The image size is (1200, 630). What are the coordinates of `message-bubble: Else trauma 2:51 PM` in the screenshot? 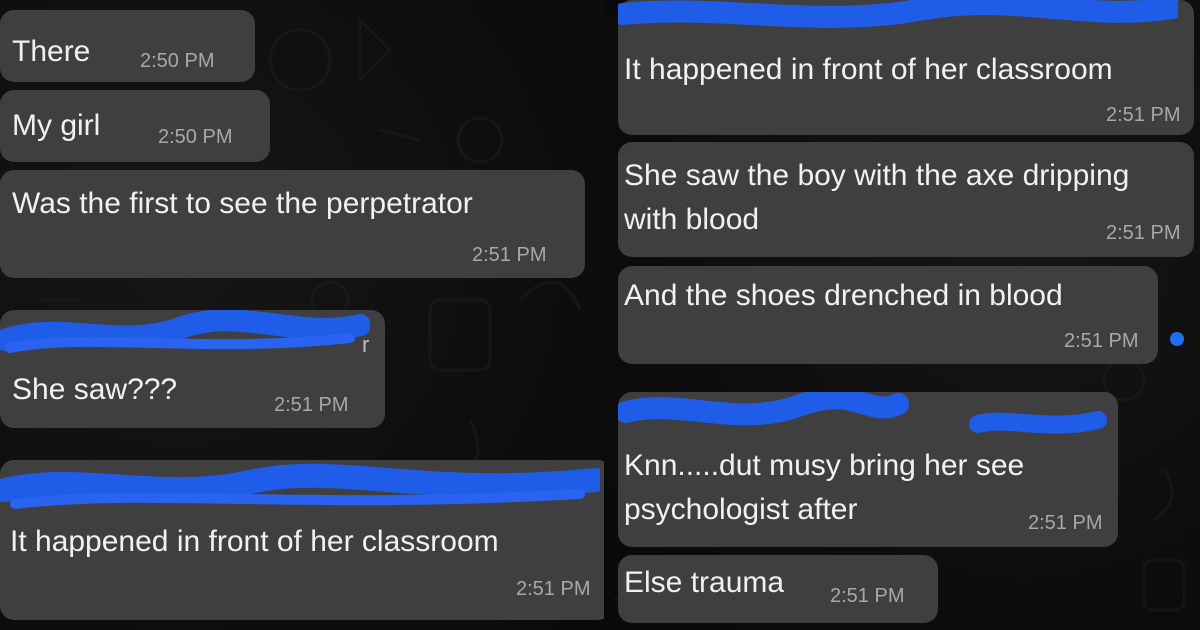 It's located at (778, 589).